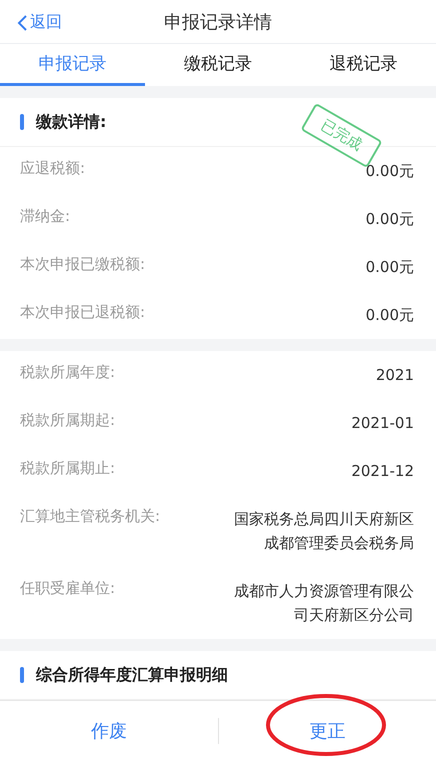 The image size is (436, 760). I want to click on field-label: 应退税额:, so click(53, 168).